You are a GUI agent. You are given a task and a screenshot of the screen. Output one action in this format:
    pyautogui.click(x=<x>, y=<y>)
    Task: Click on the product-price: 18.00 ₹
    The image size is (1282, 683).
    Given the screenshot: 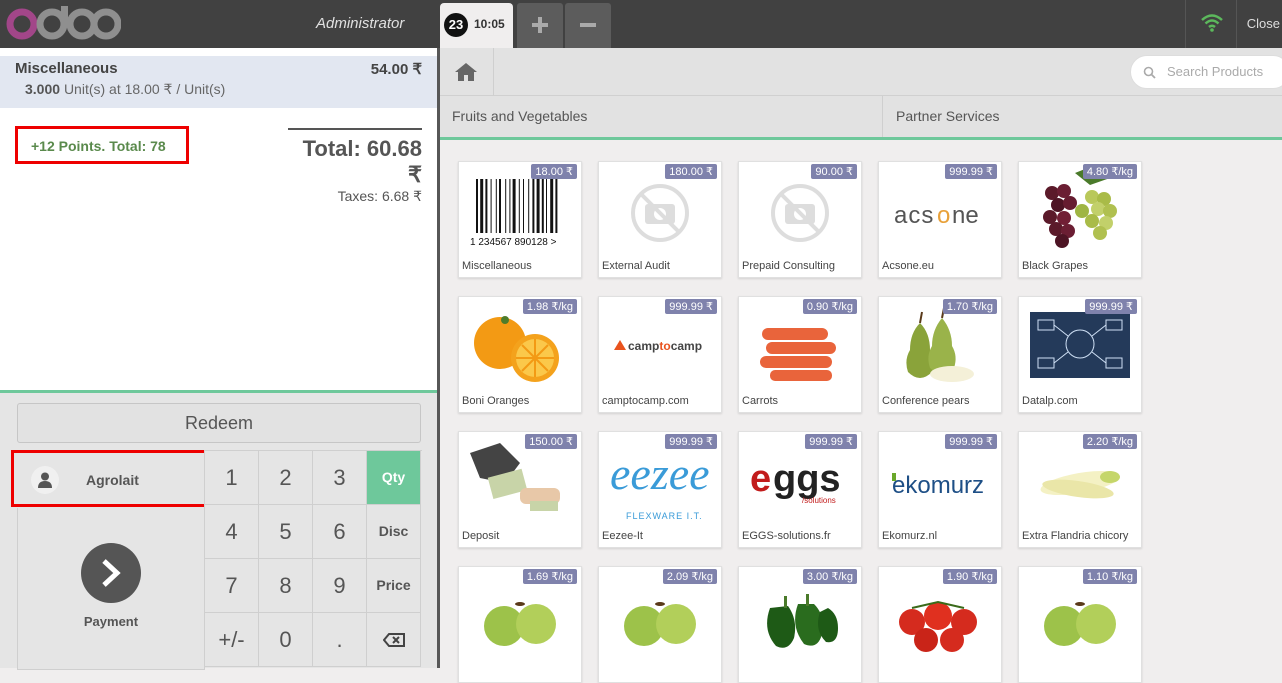 What is the action you would take?
    pyautogui.click(x=554, y=171)
    